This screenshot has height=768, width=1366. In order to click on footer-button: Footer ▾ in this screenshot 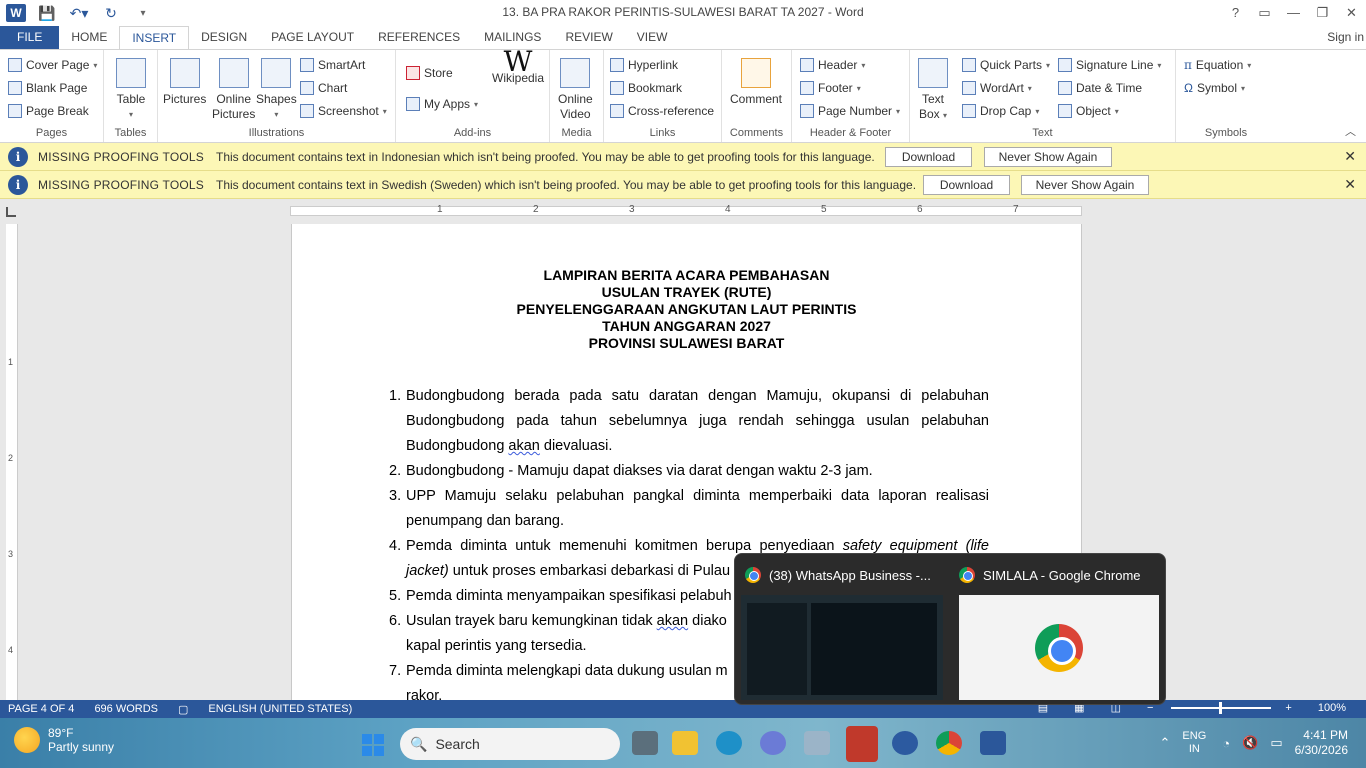, I will do `click(830, 88)`.